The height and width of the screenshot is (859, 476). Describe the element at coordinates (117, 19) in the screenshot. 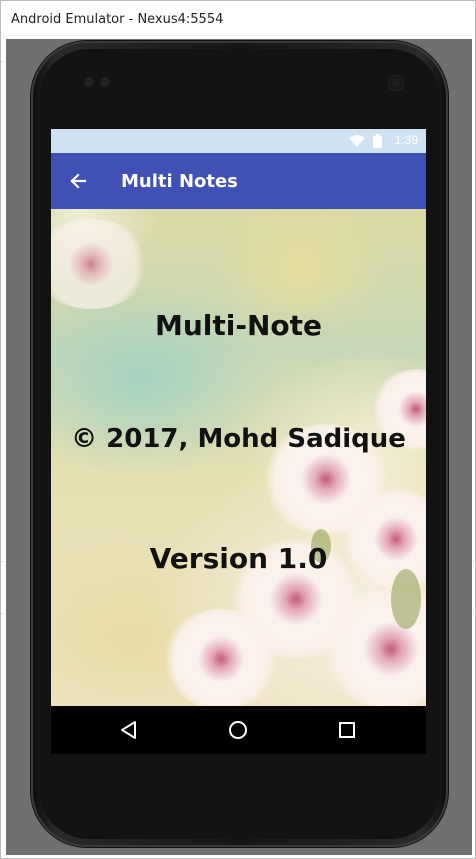

I see `window-title: Android Emulator - Nexus4:5554` at that location.